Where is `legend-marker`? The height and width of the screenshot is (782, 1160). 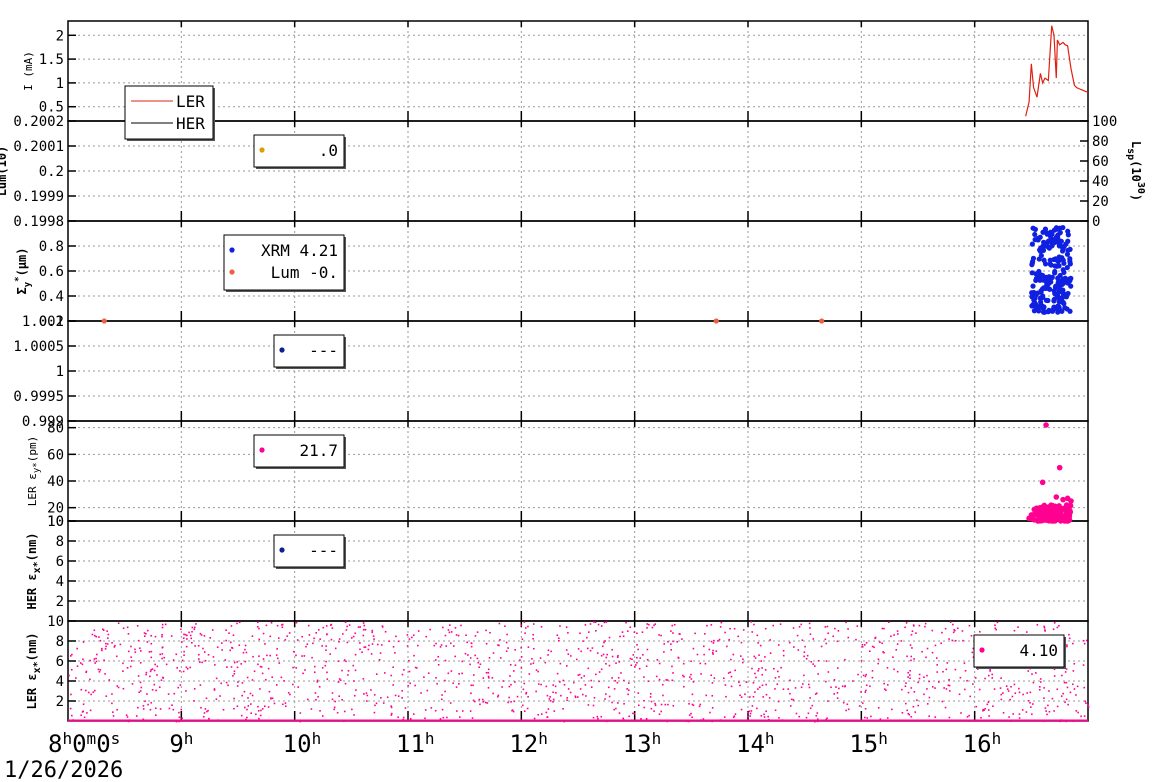
legend-marker is located at coordinates (232, 272).